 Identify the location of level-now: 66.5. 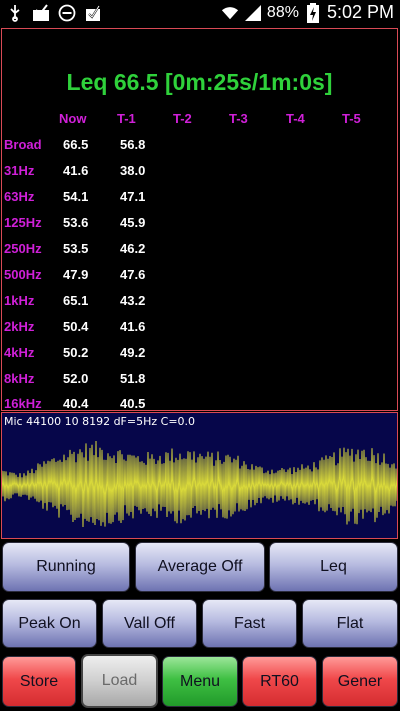
(76, 144).